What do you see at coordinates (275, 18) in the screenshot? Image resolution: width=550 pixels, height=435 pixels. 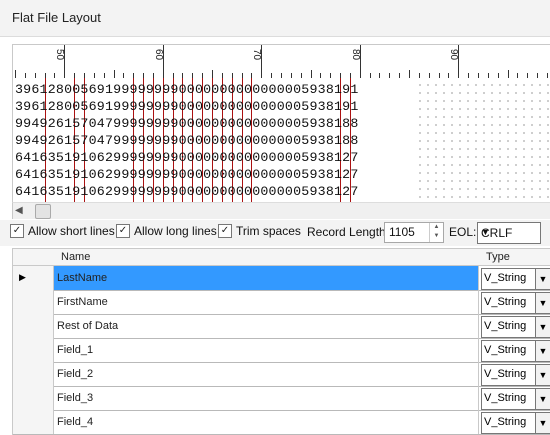 I see `title-bar: Flat File Layout` at bounding box center [275, 18].